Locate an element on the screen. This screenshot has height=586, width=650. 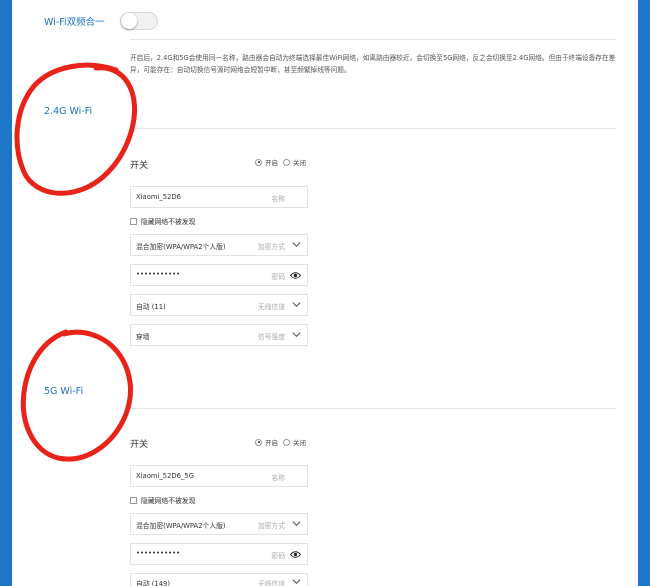
radio-off-24g is located at coordinates (286, 162).